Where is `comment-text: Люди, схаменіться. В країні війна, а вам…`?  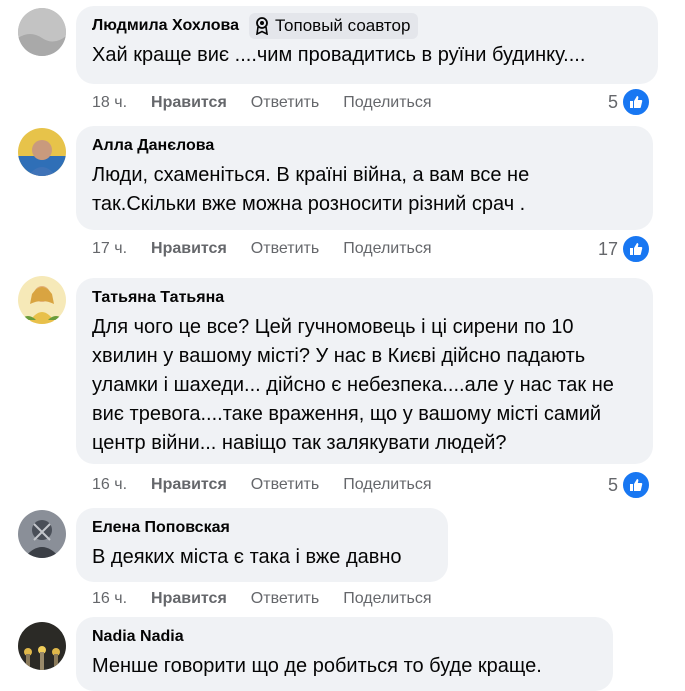
comment-text: Люди, схаменіться. В країні війна, а вам… is located at coordinates (311, 189).